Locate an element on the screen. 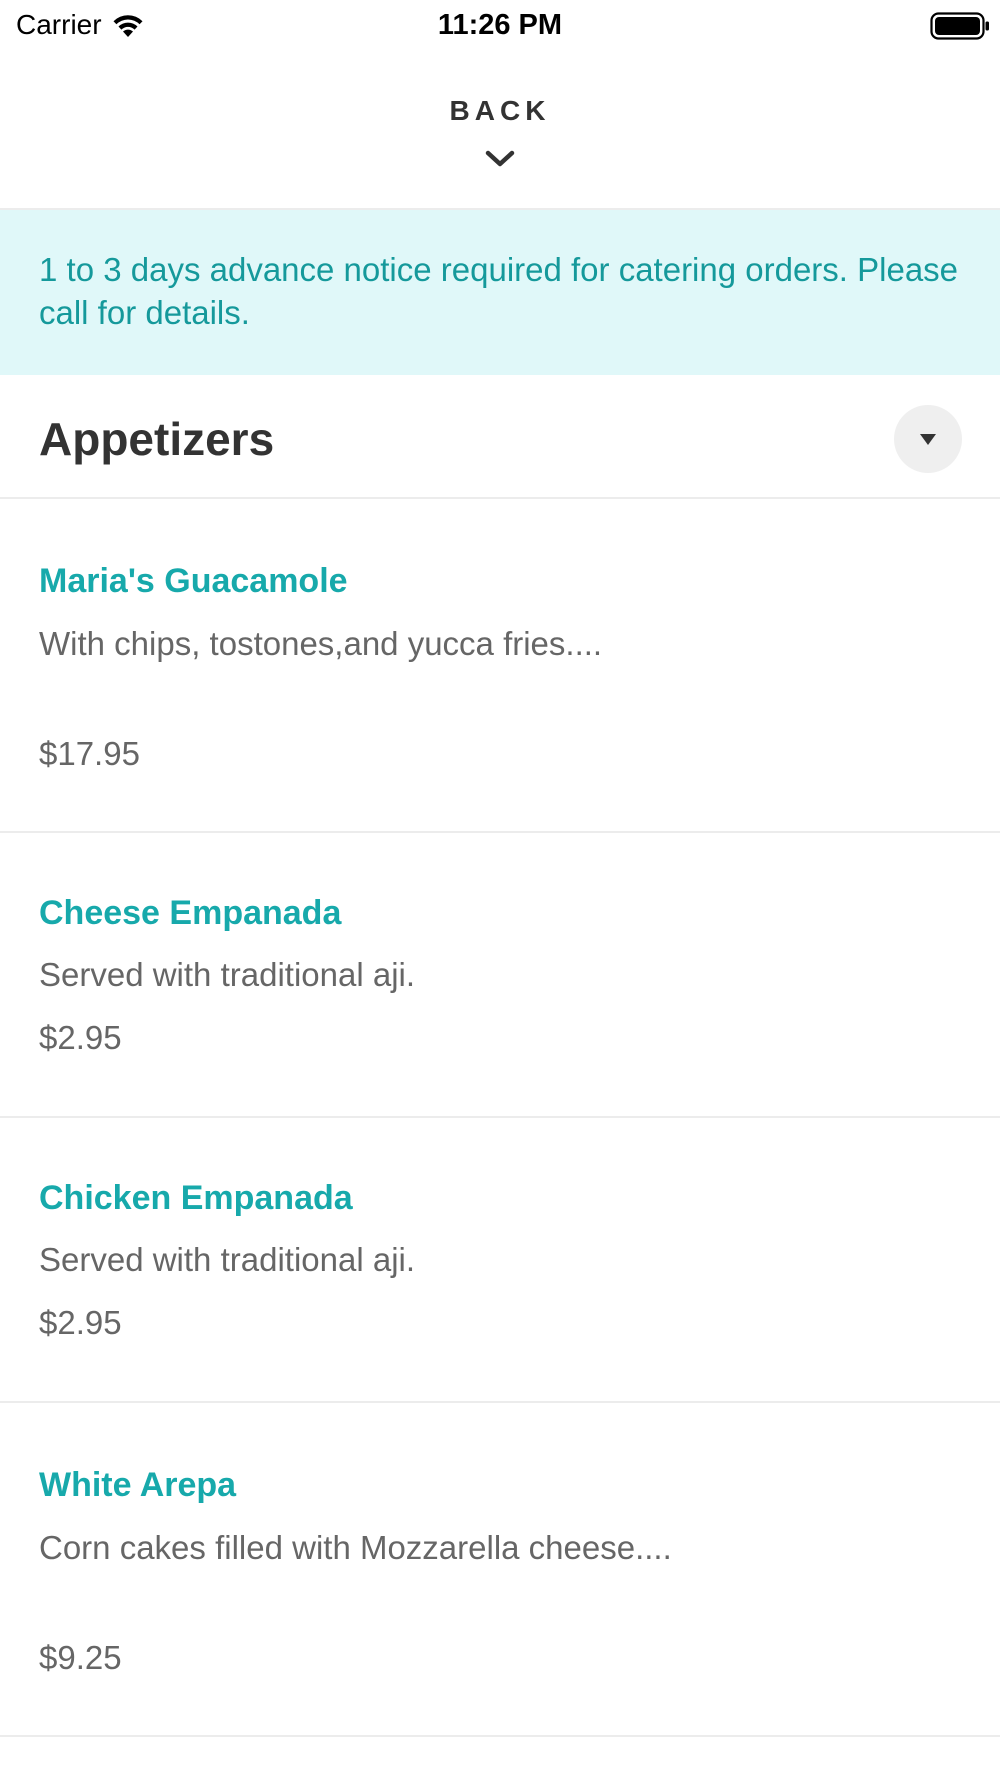 Image resolution: width=1000 pixels, height=1778 pixels. menu-item-name: Maria's Guacamole is located at coordinates (193, 581).